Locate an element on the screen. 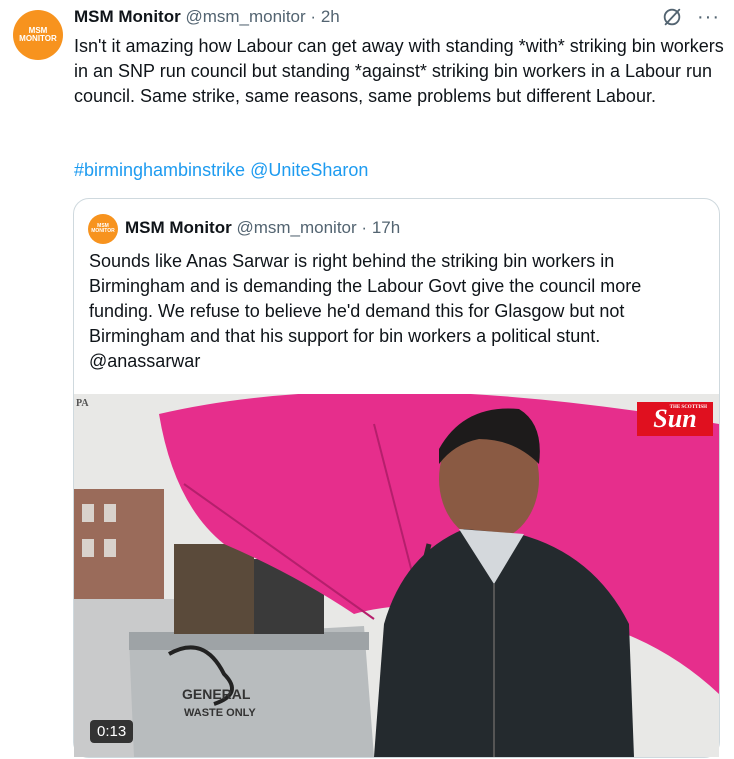  sun-small-label: THE SCOTTISH is located at coordinates (688, 407).